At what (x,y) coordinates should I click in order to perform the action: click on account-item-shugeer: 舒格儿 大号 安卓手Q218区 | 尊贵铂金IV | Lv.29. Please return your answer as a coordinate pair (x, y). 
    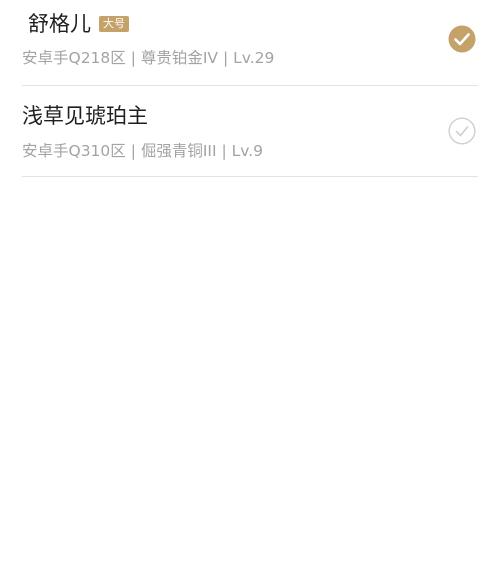
    Looking at the image, I should click on (250, 43).